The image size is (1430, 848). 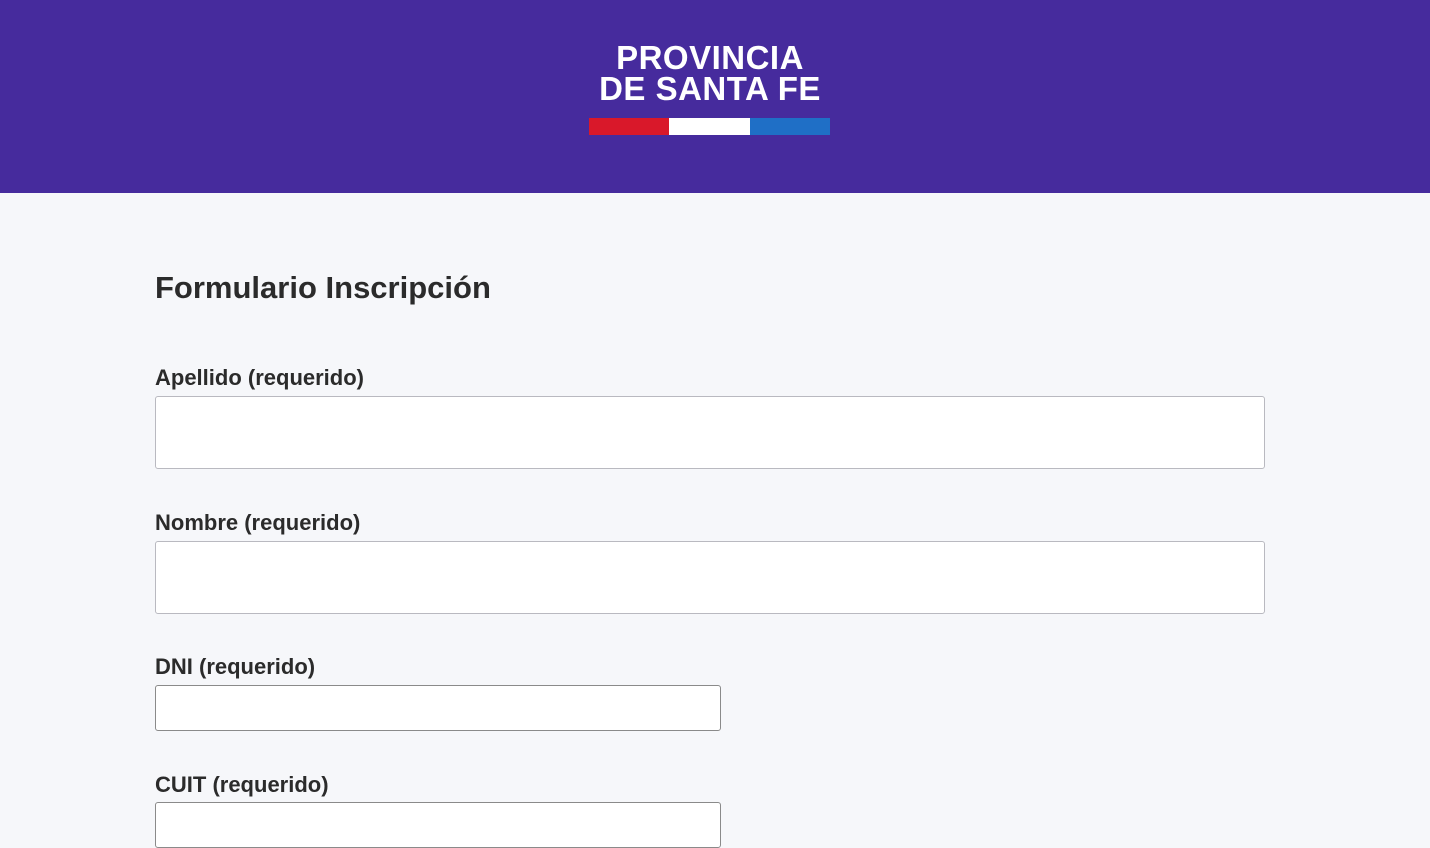 What do you see at coordinates (629, 126) in the screenshot?
I see `flag-red-band` at bounding box center [629, 126].